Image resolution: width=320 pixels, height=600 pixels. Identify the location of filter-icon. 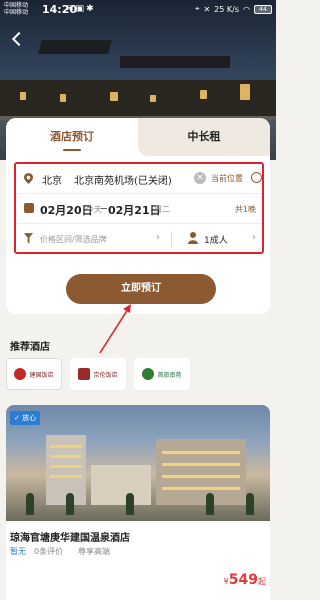
(28, 238).